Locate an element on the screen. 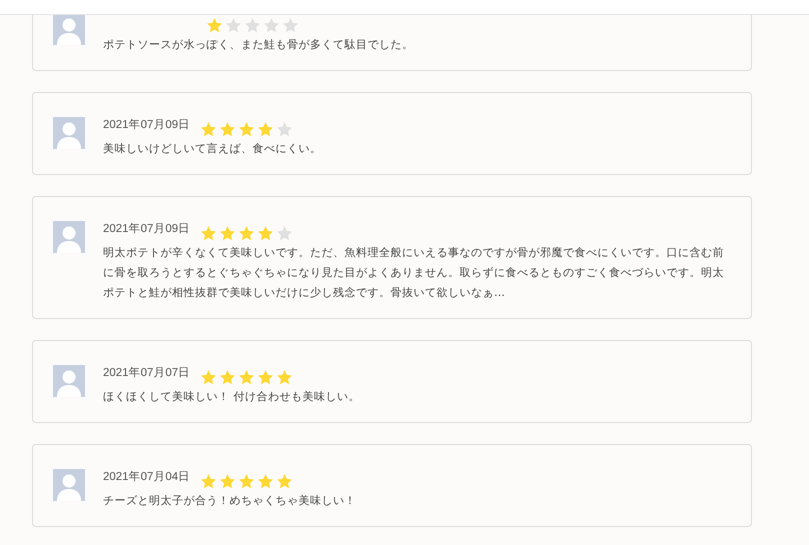 The width and height of the screenshot is (809, 545). review-text: 美味しいけどしいて言えば、食べにくい。 is located at coordinates (212, 149).